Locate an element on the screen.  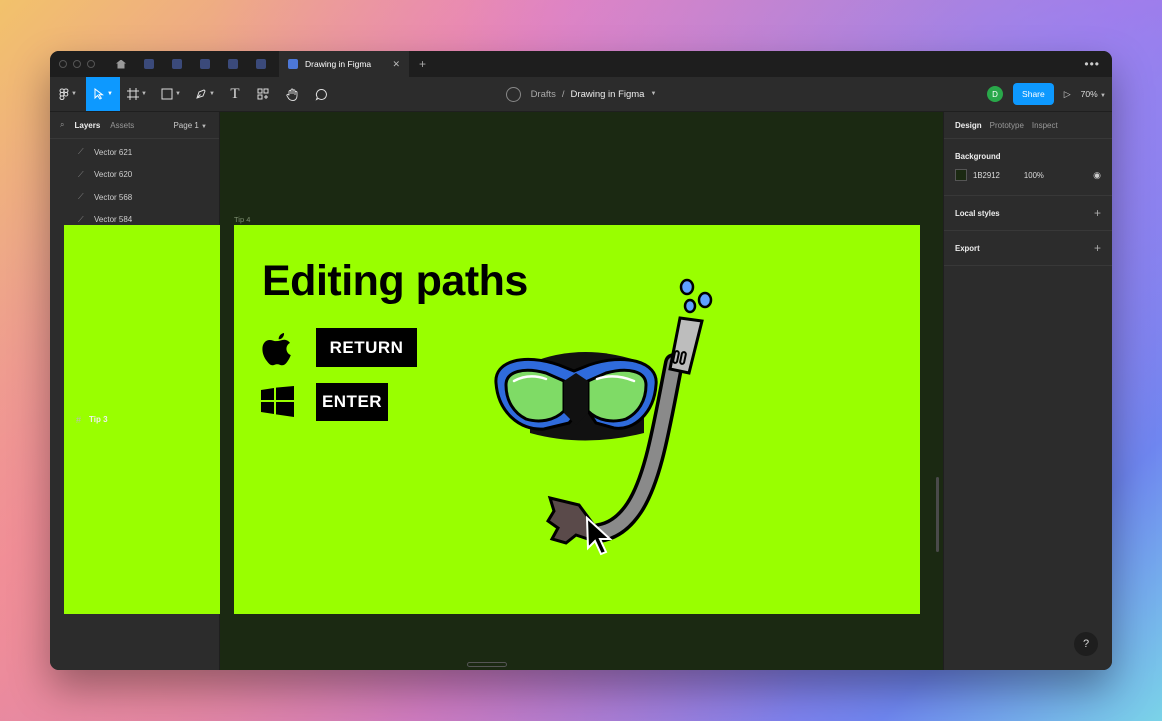
tab-design: Design is located at coordinates (968, 125).